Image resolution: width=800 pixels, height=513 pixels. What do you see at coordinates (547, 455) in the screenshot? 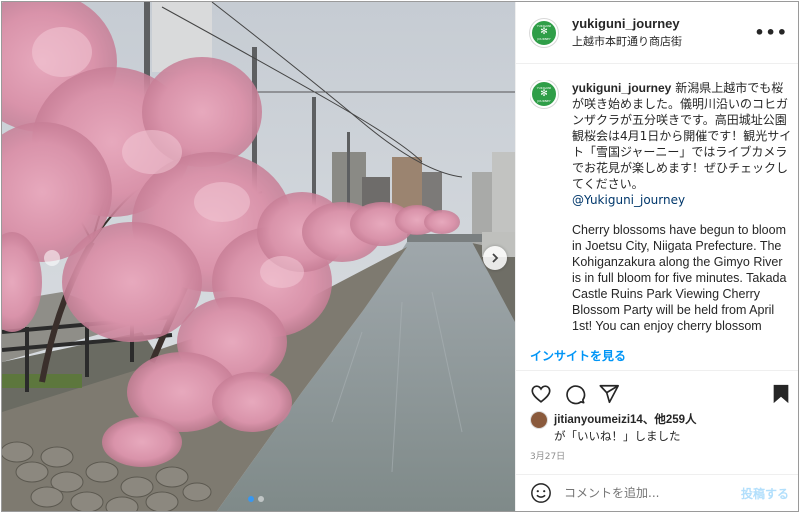
I see `post-date: 3月27日` at bounding box center [547, 455].